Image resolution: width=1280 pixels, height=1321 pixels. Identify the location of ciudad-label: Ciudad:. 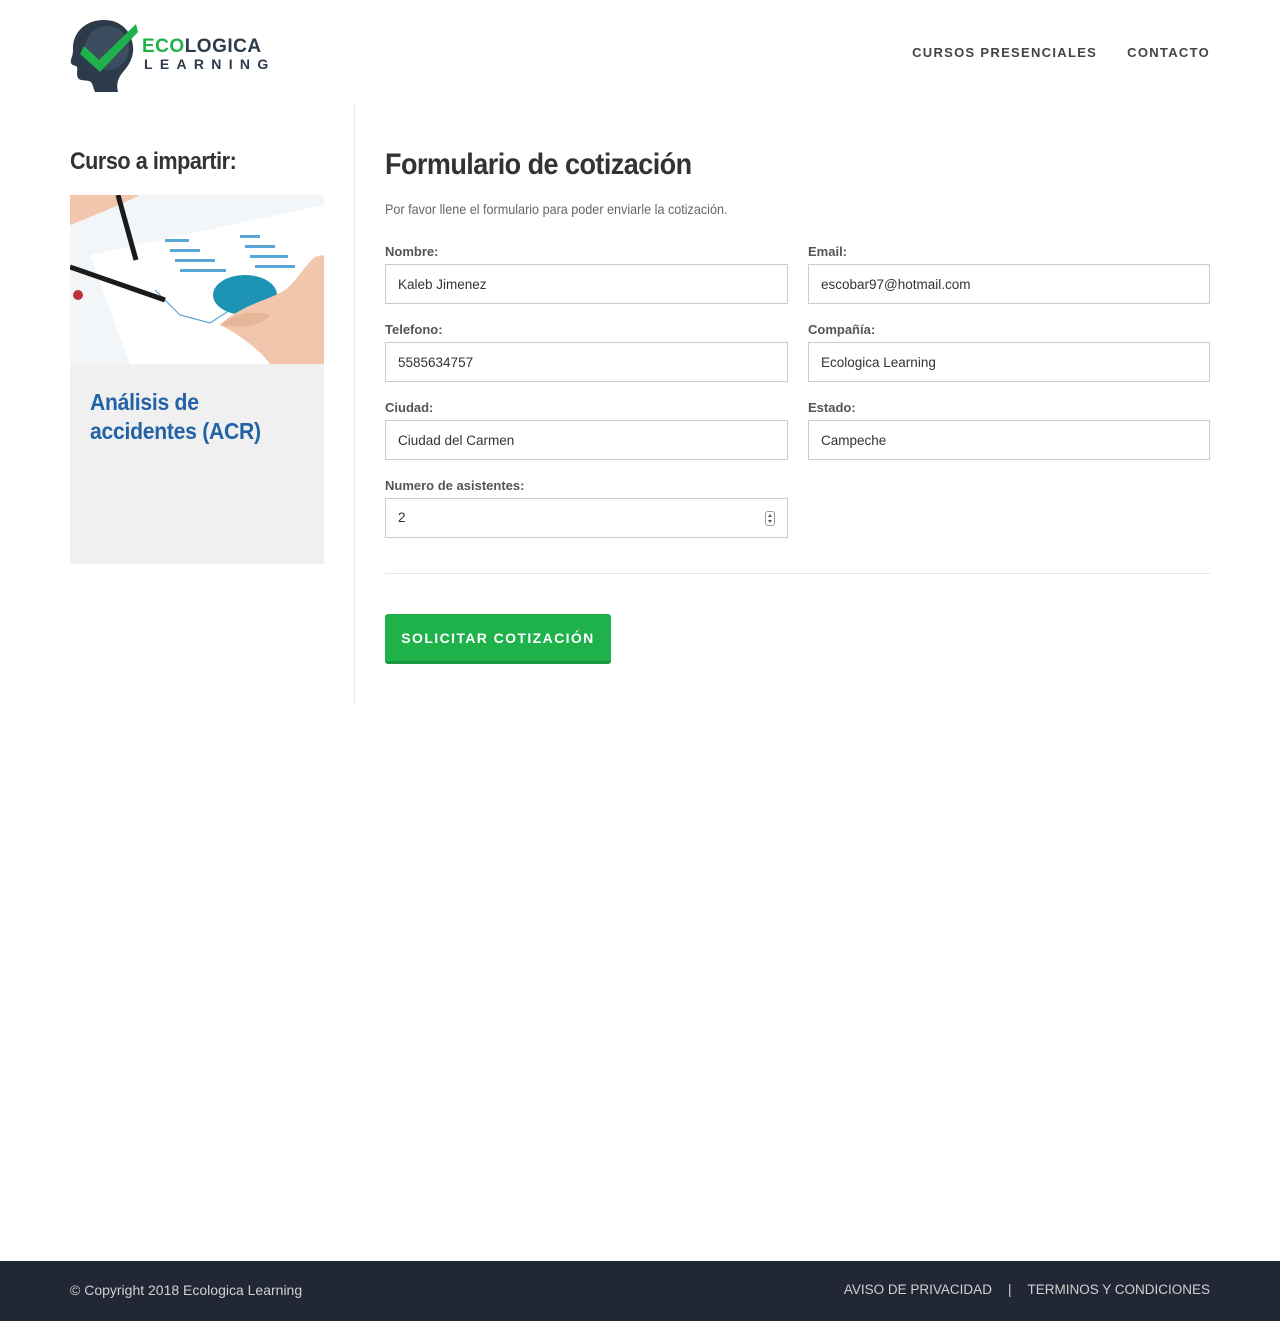
(409, 407).